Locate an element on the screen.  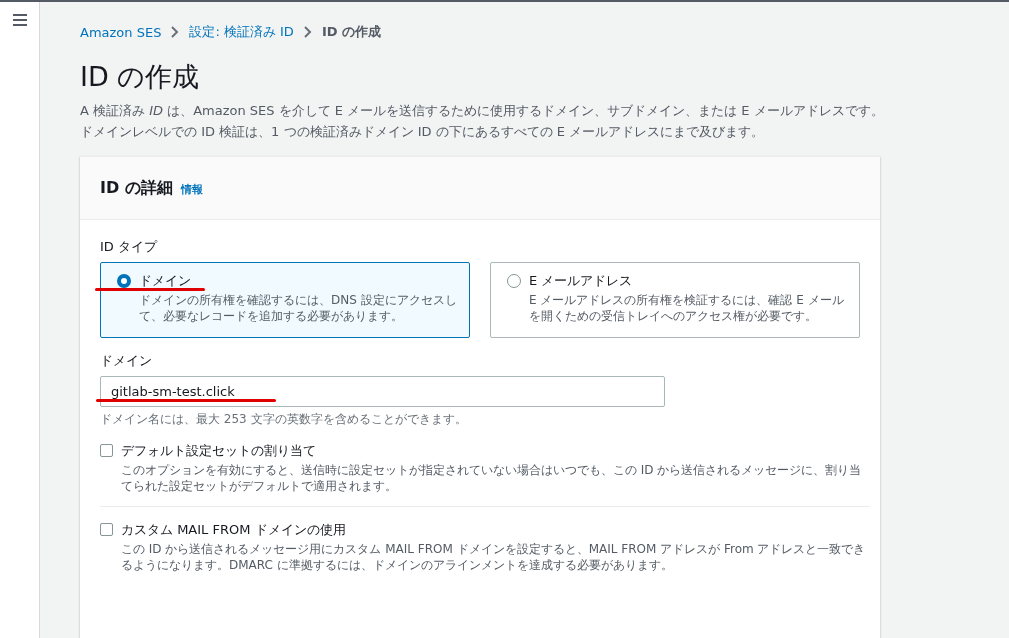
field-hint: ドメイン名には、最大 253 文字の英数字を含めることができます。 is located at coordinates (284, 419).